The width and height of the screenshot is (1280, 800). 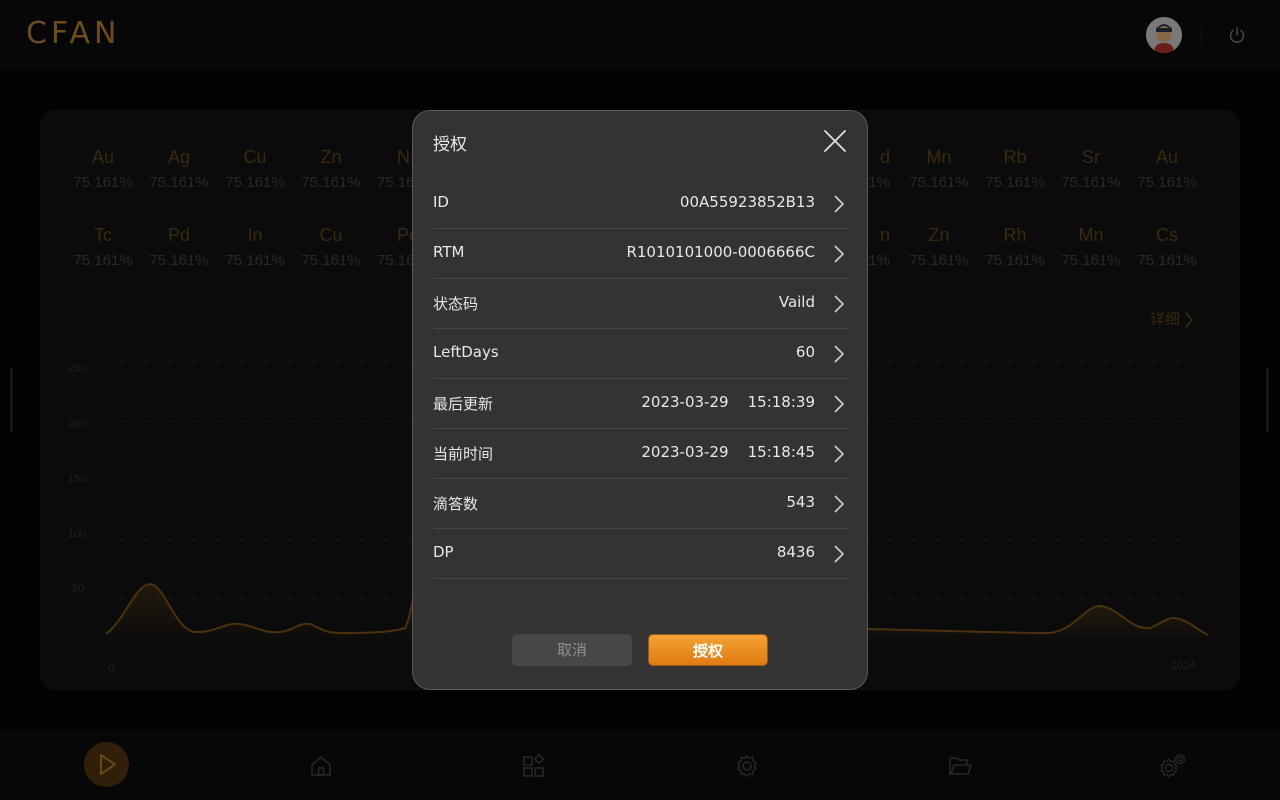 What do you see at coordinates (800, 502) in the screenshot?
I see `row-value: 543` at bounding box center [800, 502].